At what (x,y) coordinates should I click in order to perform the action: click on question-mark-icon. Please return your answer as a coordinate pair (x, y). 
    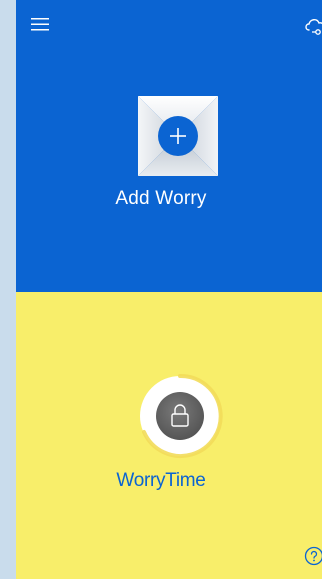
    Looking at the image, I should click on (313, 556).